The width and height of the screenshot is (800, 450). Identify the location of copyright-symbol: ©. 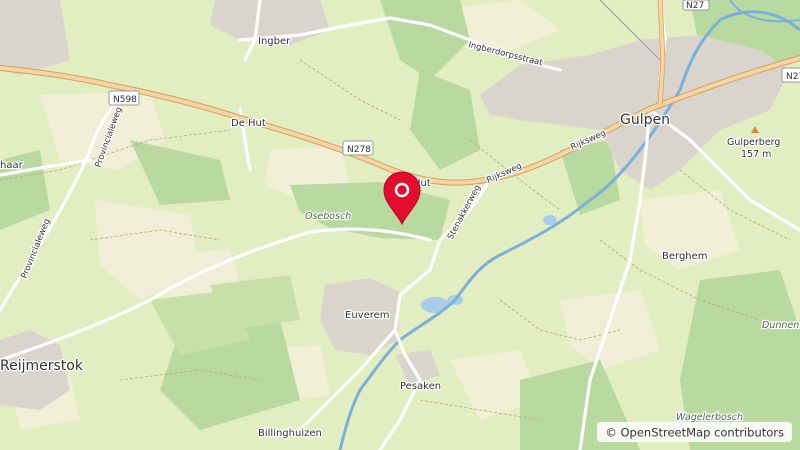
(611, 432).